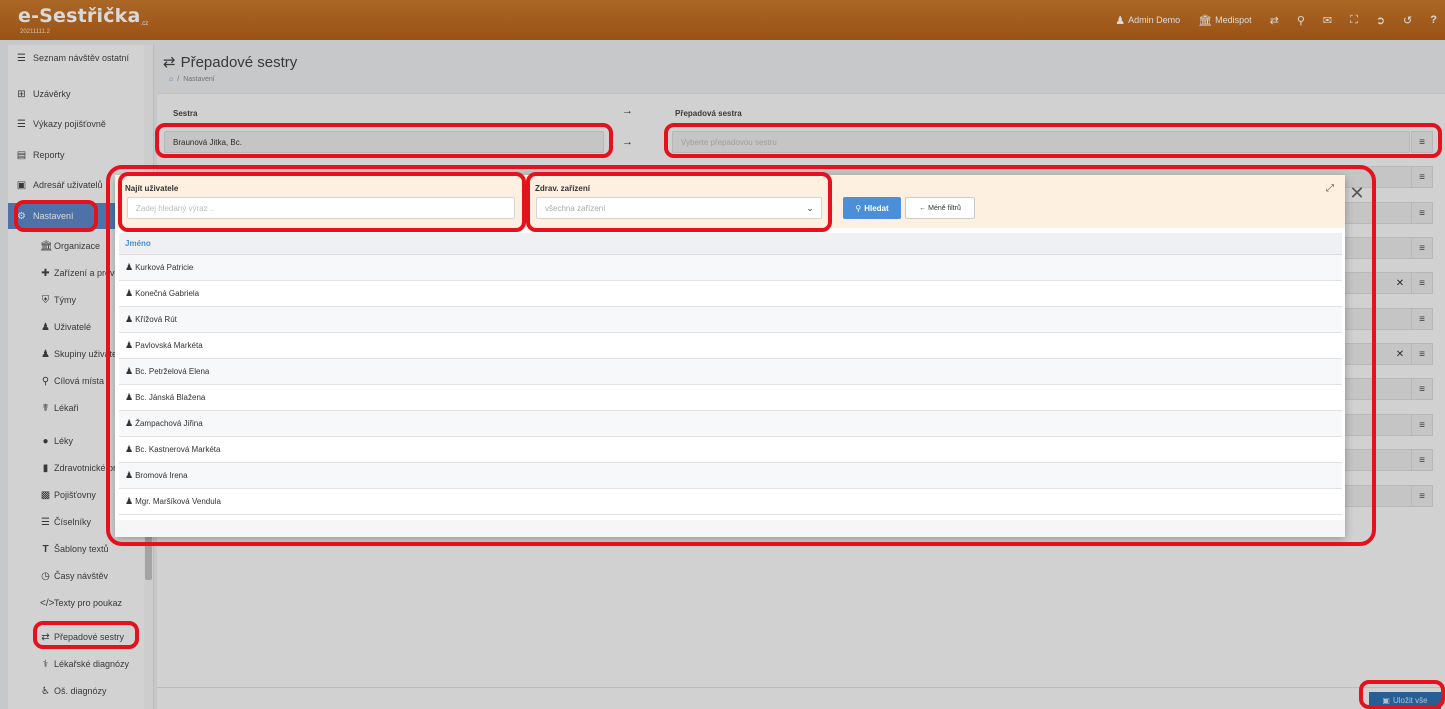 This screenshot has height=709, width=1445. I want to click on user-name: Bromová Irena, so click(161, 475).